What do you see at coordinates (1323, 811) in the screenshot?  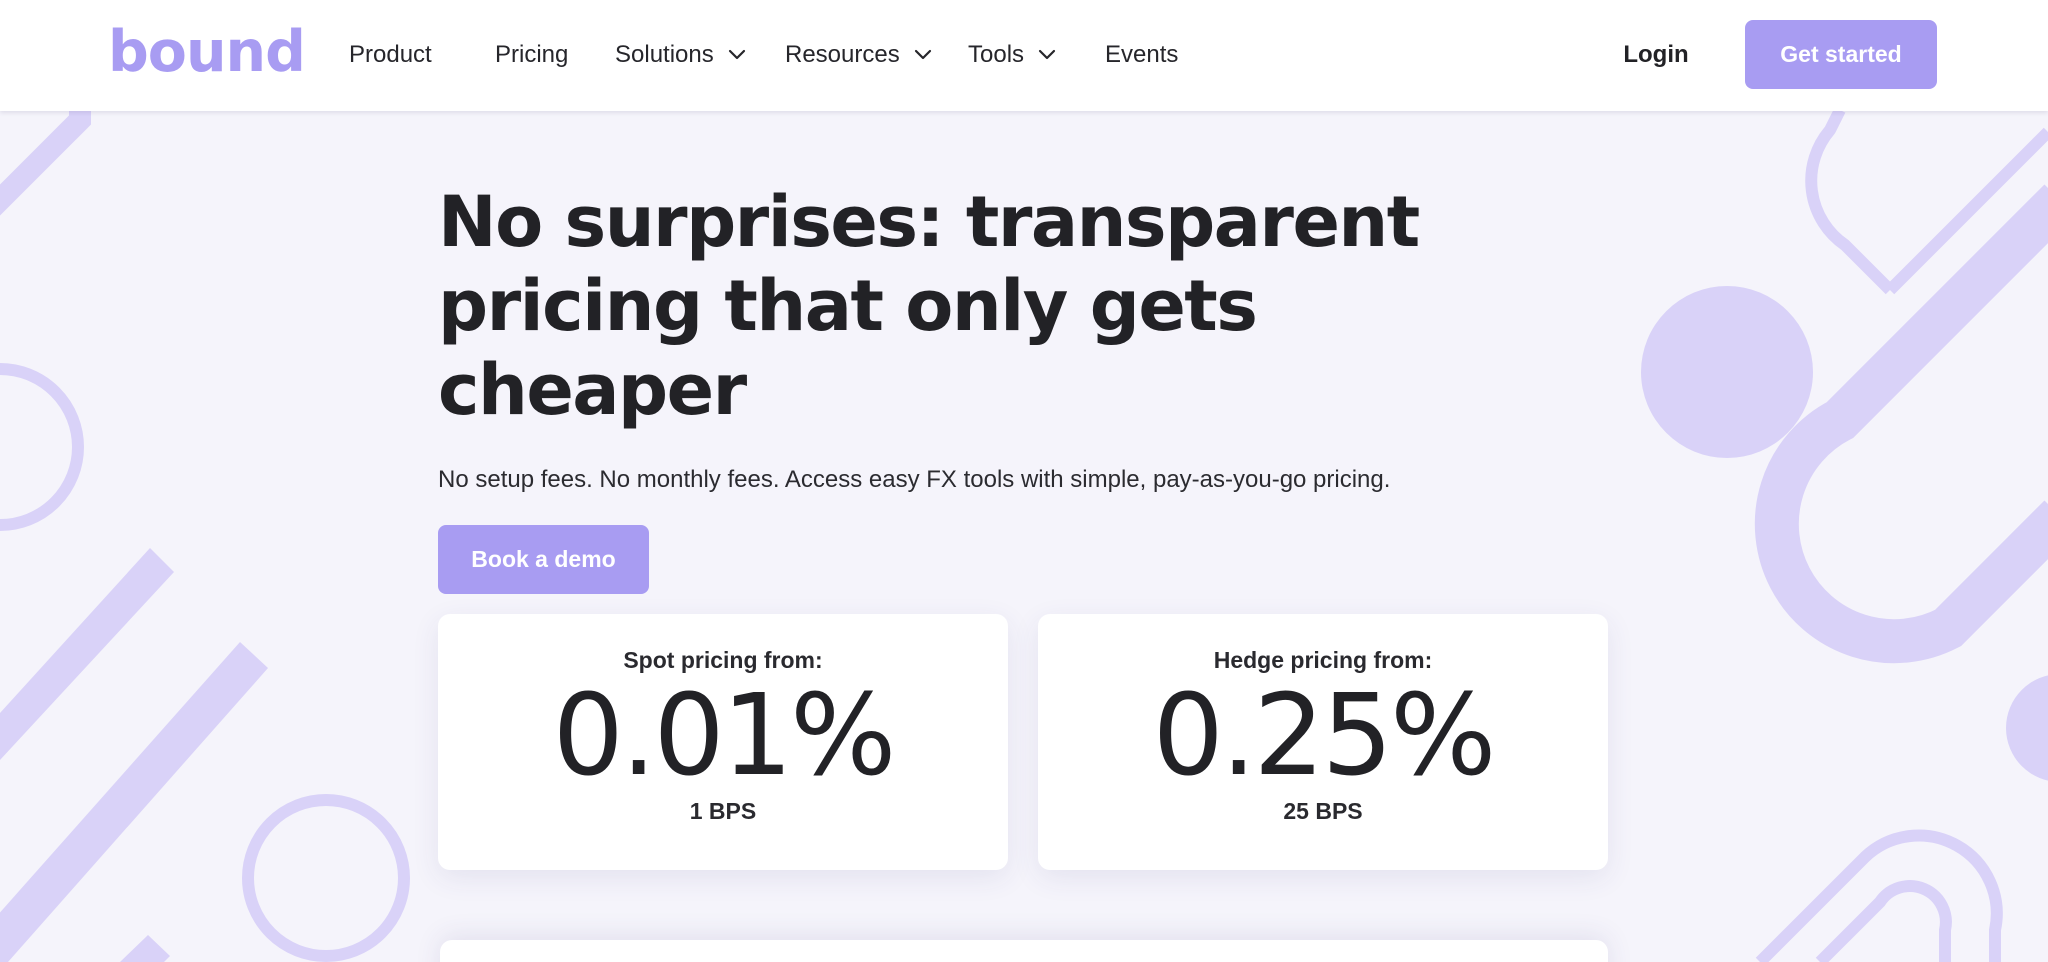 I see `pricing-card-bps: 25 BPS` at bounding box center [1323, 811].